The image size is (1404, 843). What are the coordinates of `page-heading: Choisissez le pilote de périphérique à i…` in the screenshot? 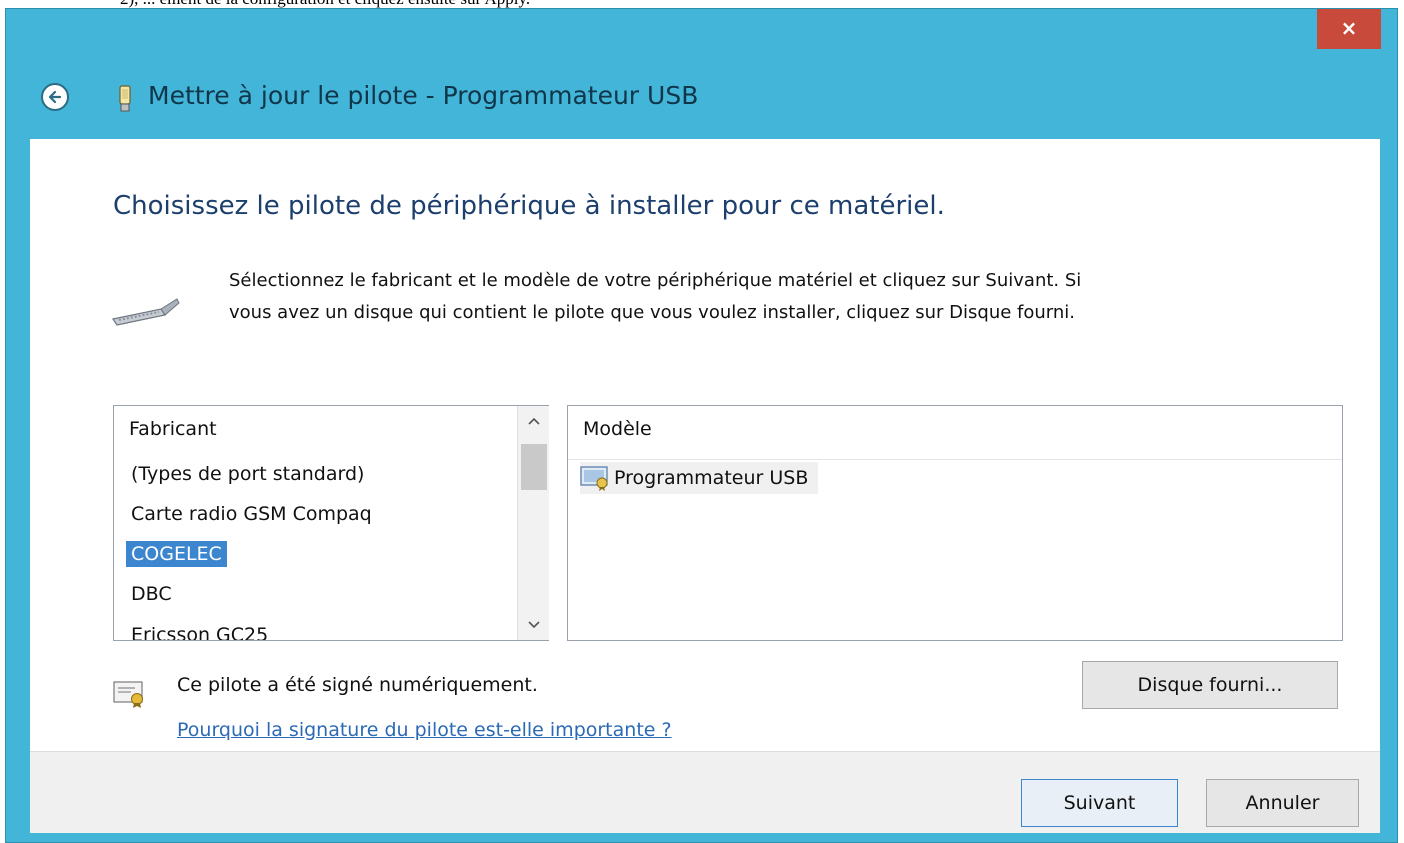 It's located at (529, 206).